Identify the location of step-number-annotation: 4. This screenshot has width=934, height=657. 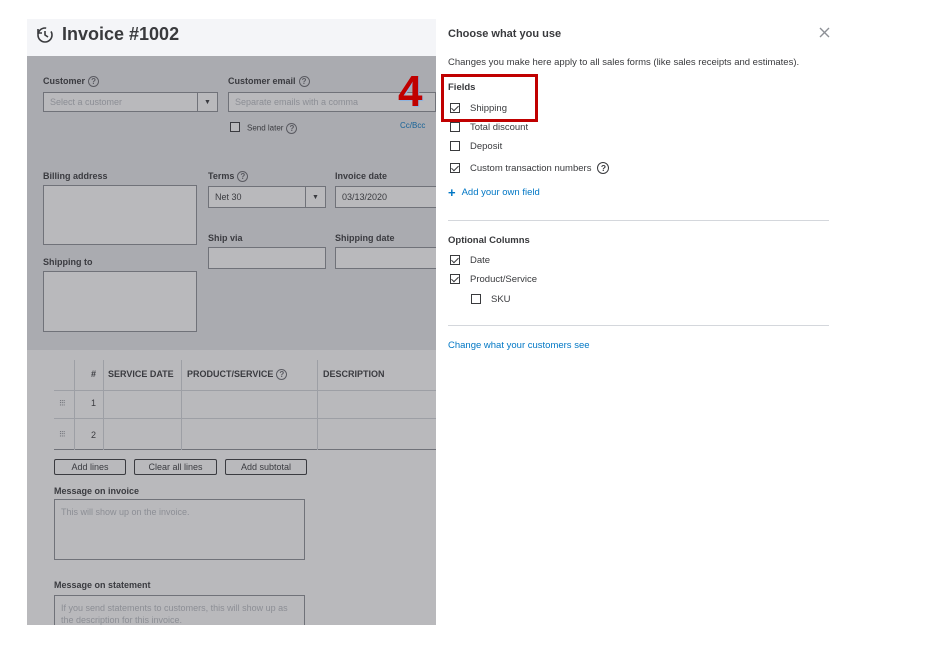
(410, 91).